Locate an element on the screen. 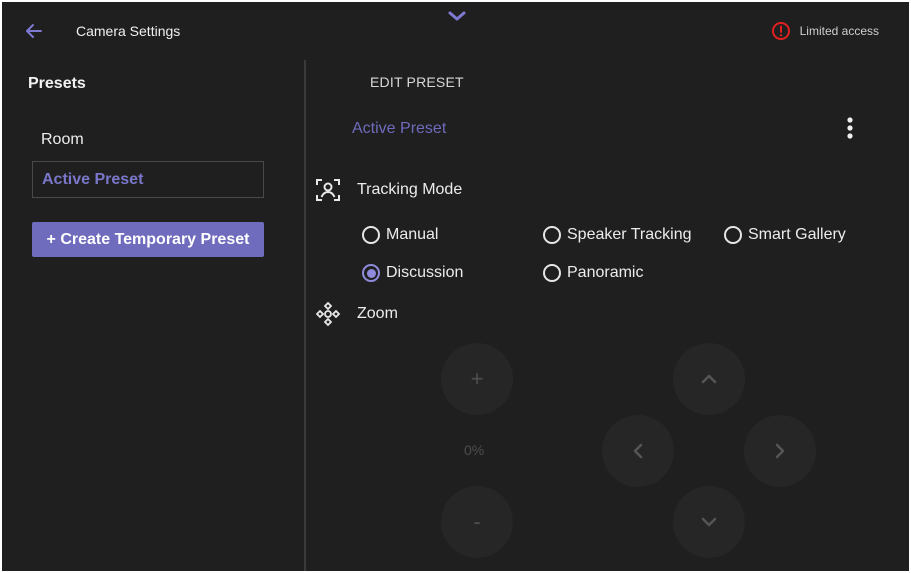  tracking-option-panoramic: Panoramic is located at coordinates (593, 273).